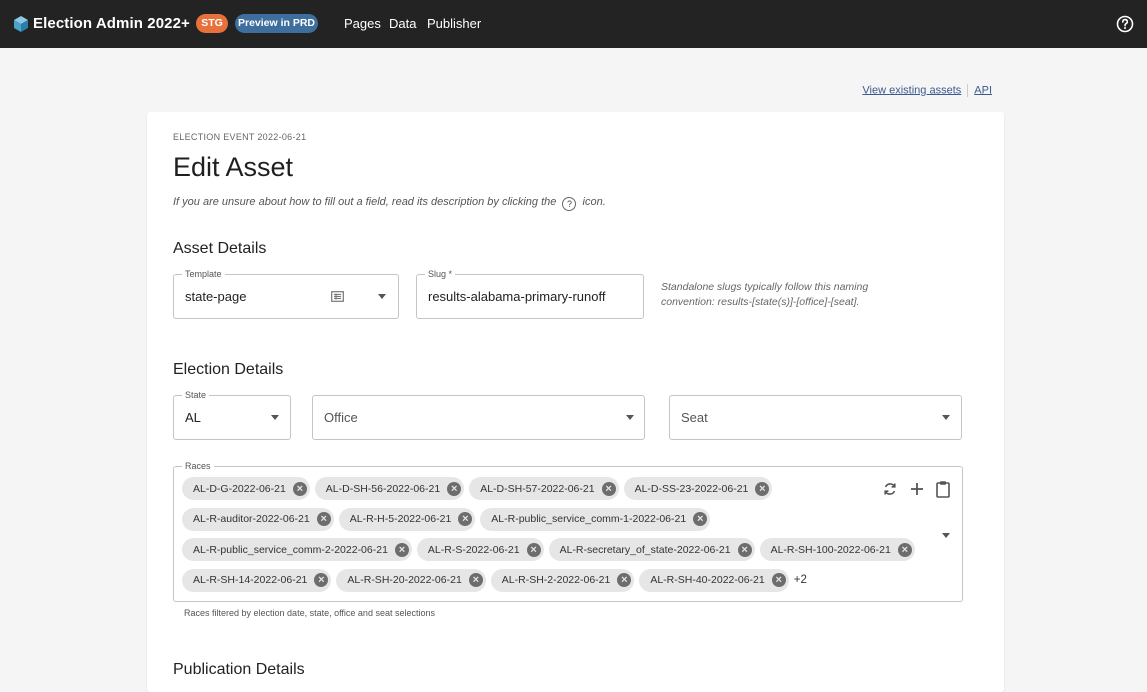 Image resolution: width=1147 pixels, height=692 pixels. I want to click on help-hint-icon: ?, so click(569, 204).